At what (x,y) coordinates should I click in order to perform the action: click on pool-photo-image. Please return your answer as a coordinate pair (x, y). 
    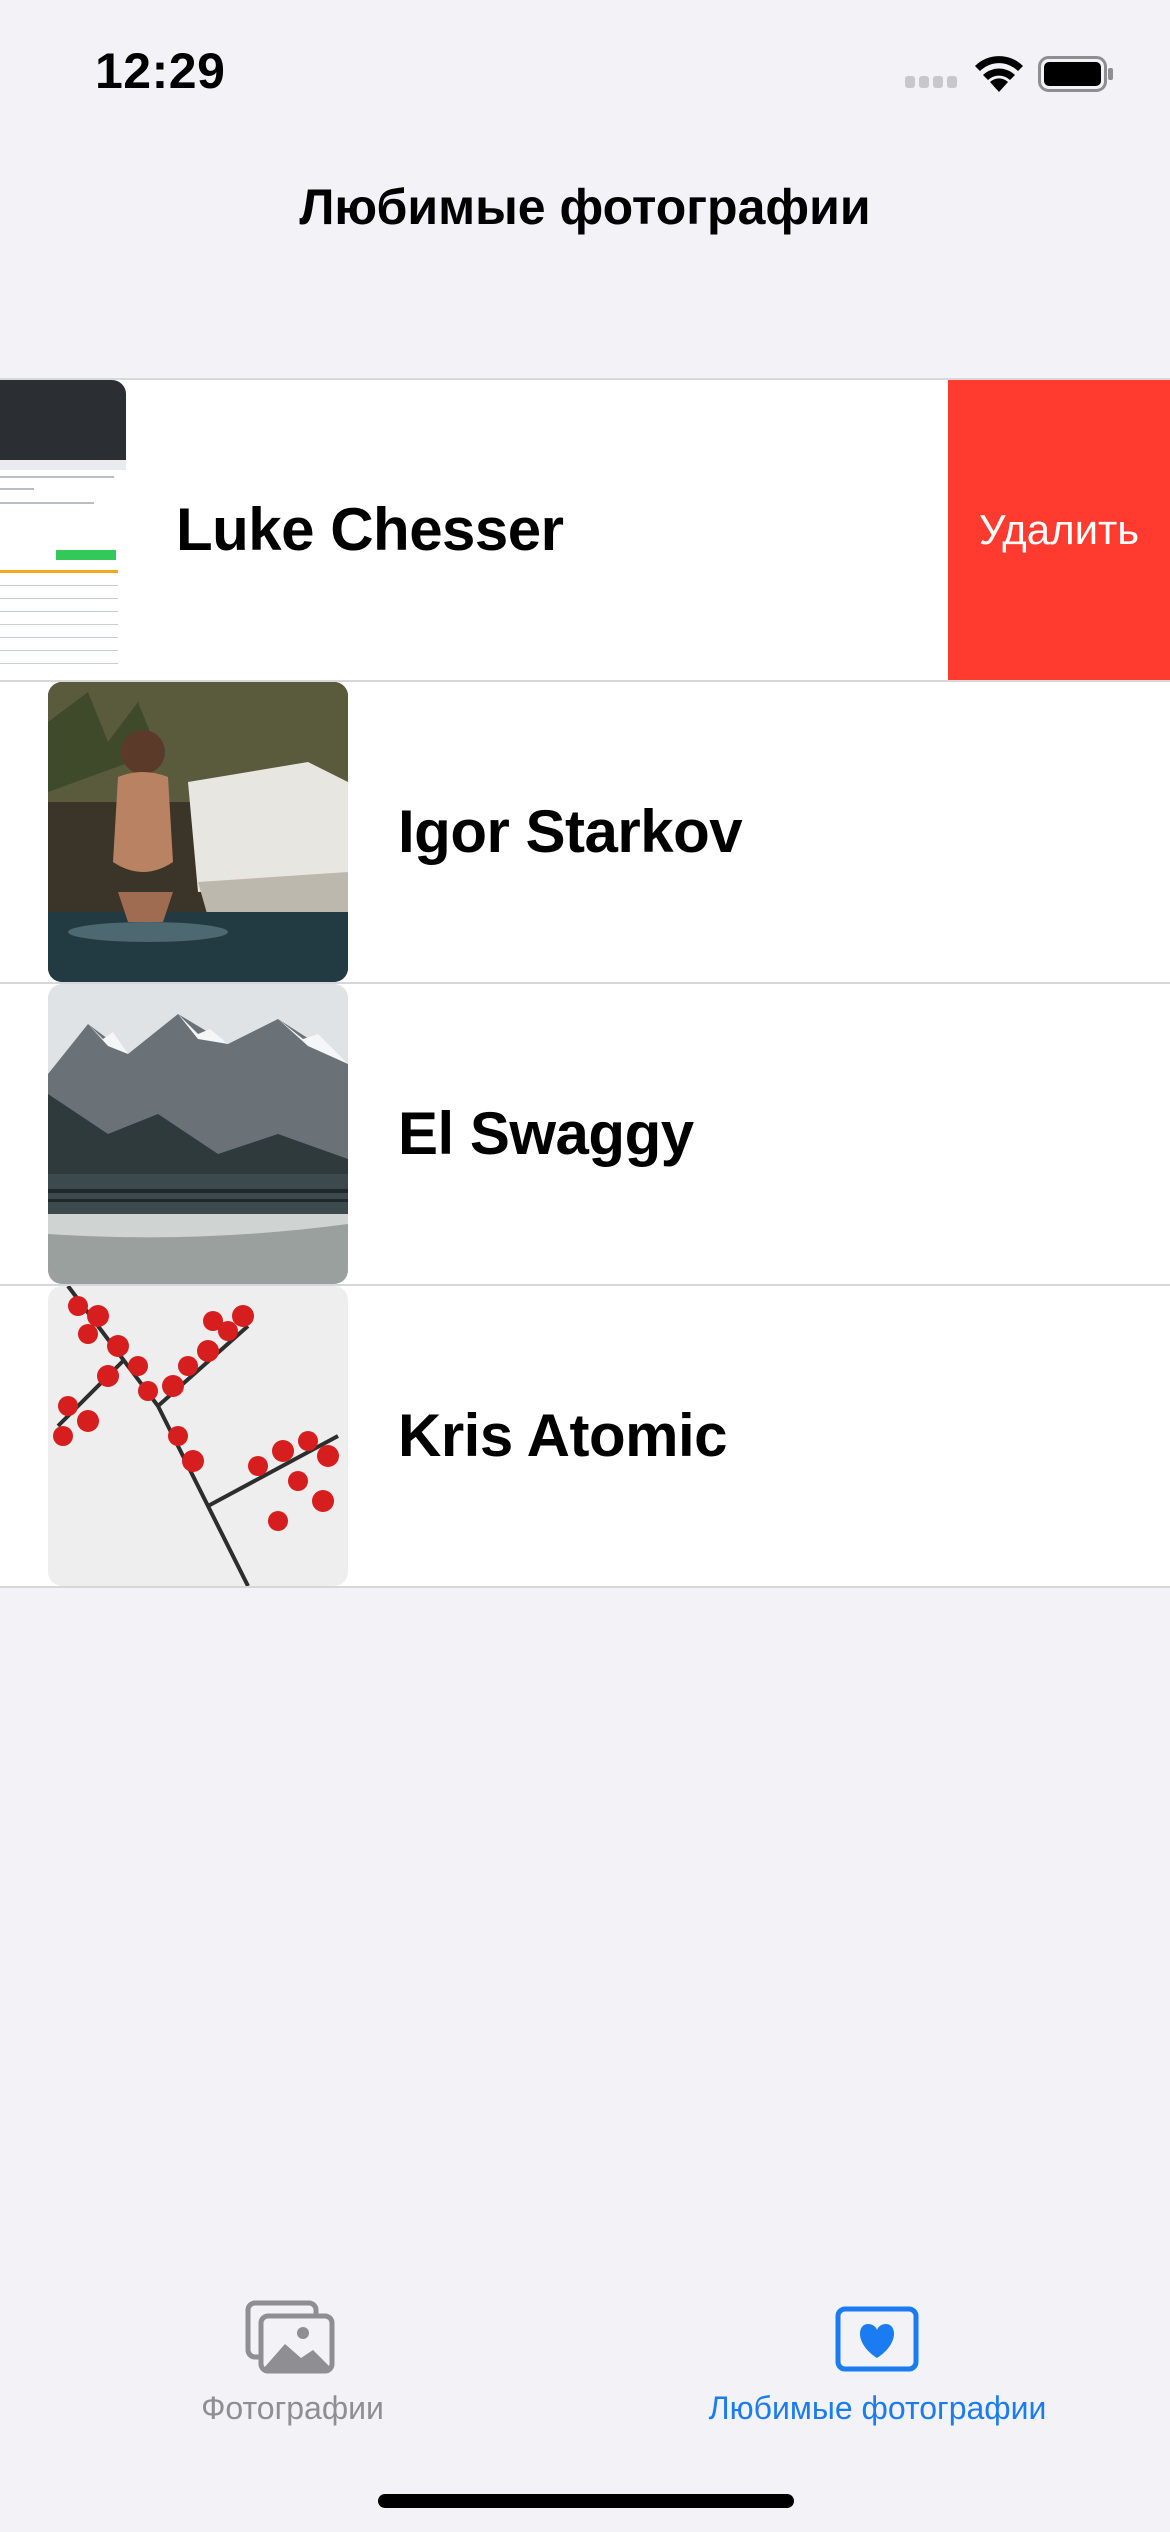
    Looking at the image, I should click on (198, 832).